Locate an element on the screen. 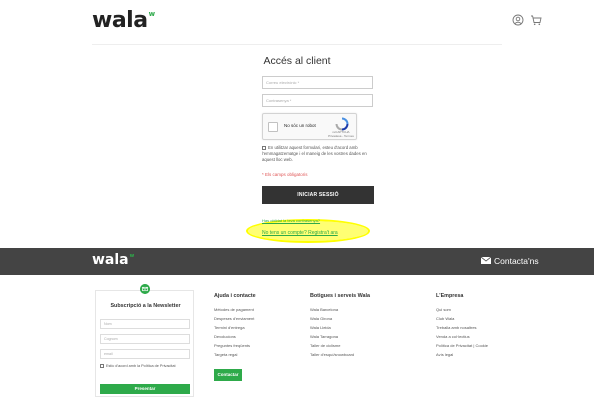 The width and height of the screenshot is (594, 397). newsletter-name-field: Nom is located at coordinates (145, 324).